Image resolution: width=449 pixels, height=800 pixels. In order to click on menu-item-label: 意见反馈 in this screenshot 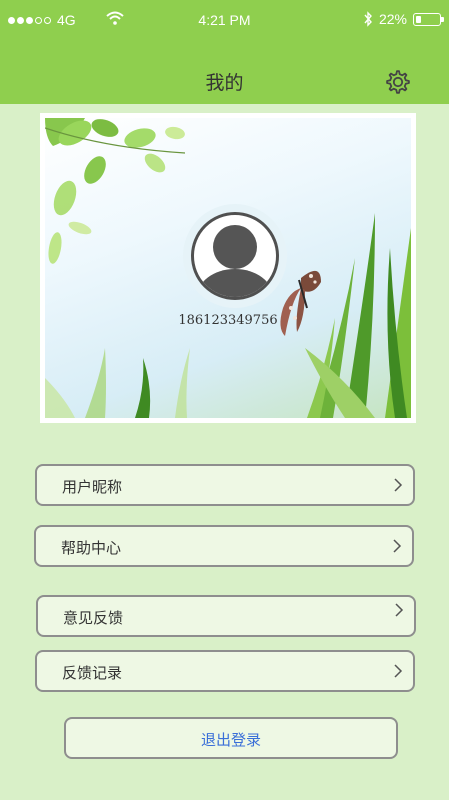, I will do `click(93, 618)`.